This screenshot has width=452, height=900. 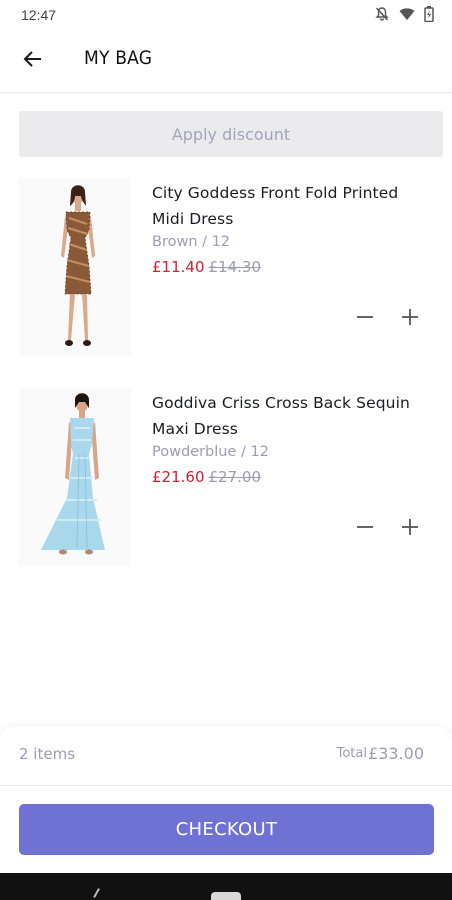 What do you see at coordinates (231, 134) in the screenshot?
I see `apply-discount-button: Apply discount` at bounding box center [231, 134].